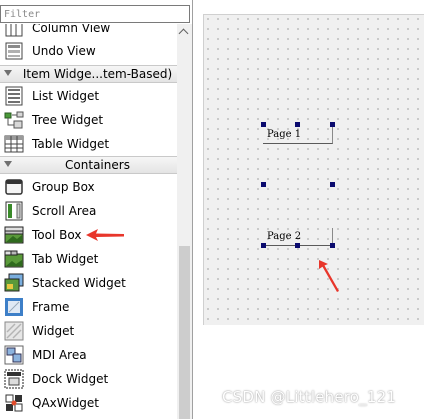  What do you see at coordinates (14, 403) in the screenshot?
I see `qaxwidget-icon` at bounding box center [14, 403].